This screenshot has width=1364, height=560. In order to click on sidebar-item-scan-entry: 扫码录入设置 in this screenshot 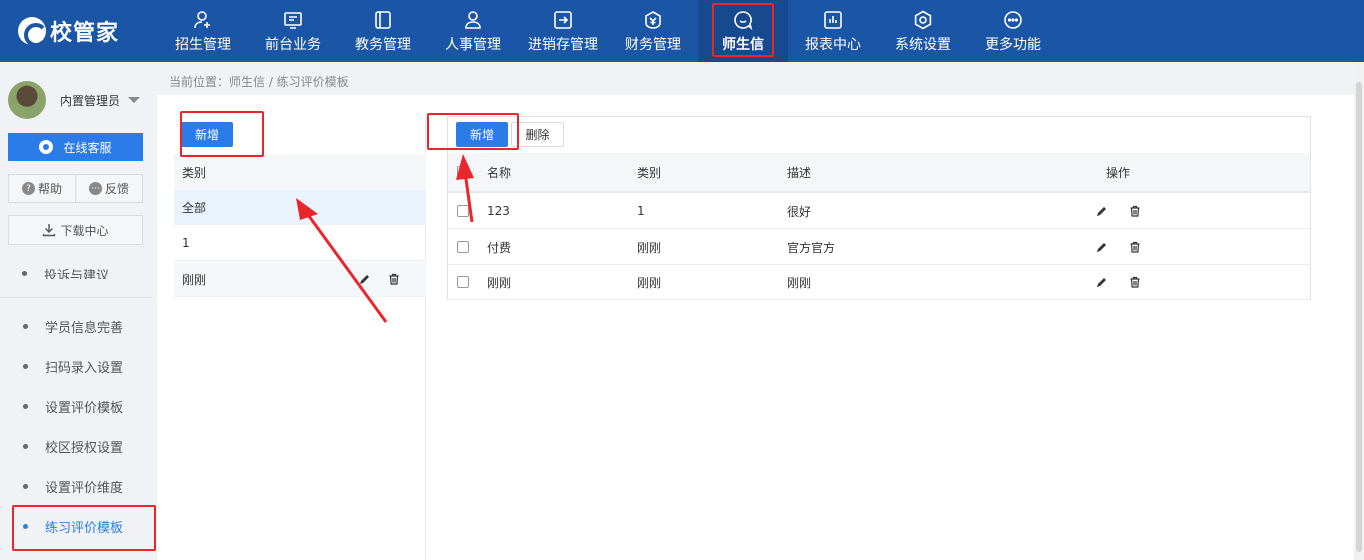, I will do `click(76, 366)`.